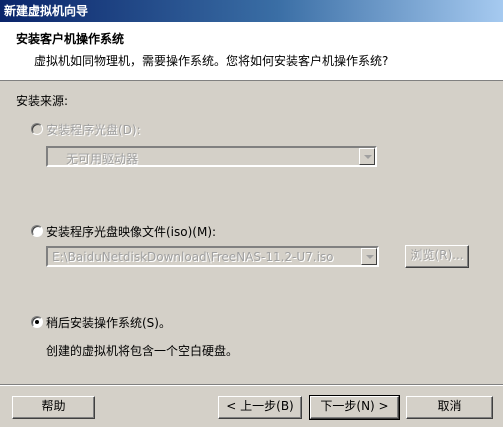 The width and height of the screenshot is (503, 427). What do you see at coordinates (131, 232) in the screenshot?
I see `install-iso-label: 安装程序光盘映像文件(iso)(M):` at bounding box center [131, 232].